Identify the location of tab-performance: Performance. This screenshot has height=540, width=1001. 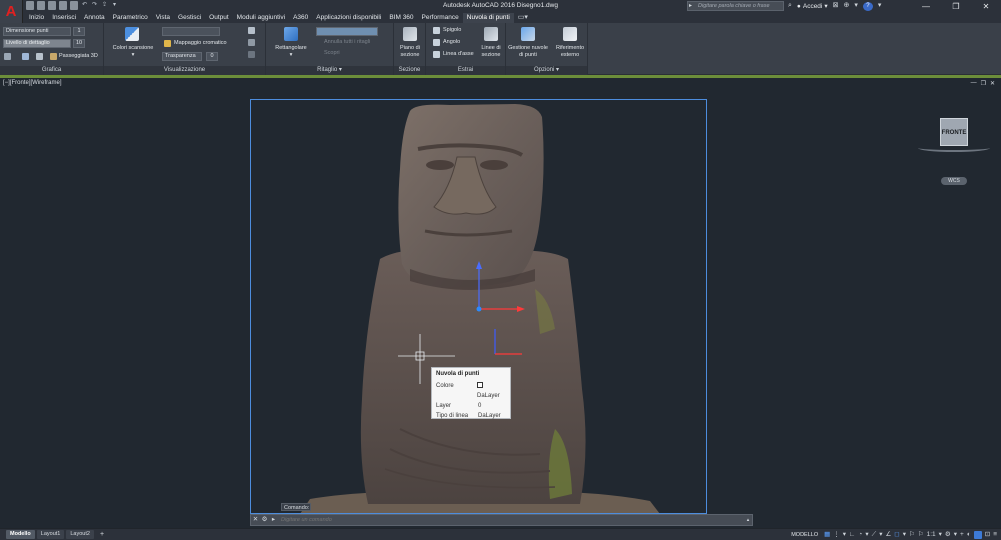
(440, 18).